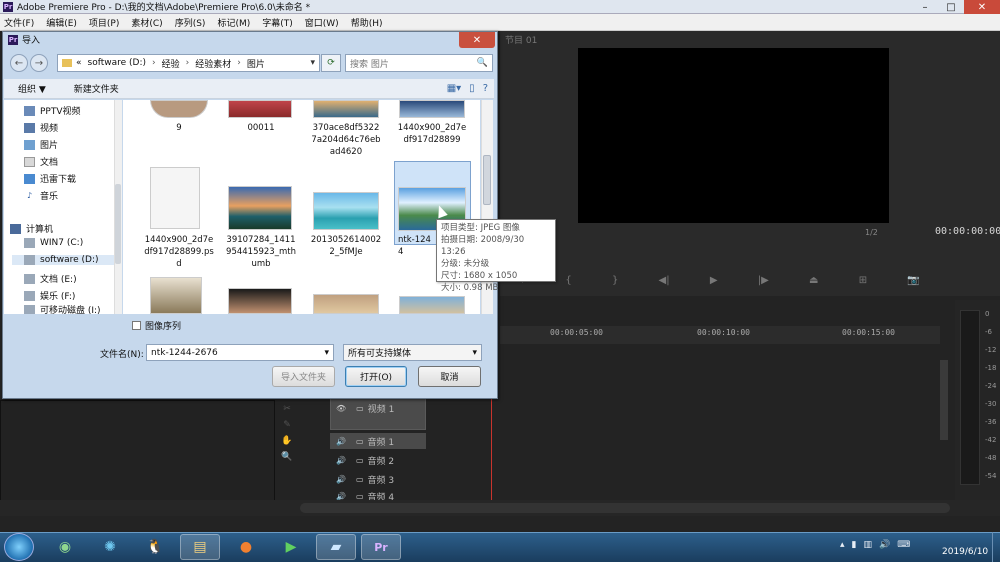 This screenshot has width=1000, height=562. Describe the element at coordinates (842, 545) in the screenshot. I see `tray-expand-icon: ▴` at that location.